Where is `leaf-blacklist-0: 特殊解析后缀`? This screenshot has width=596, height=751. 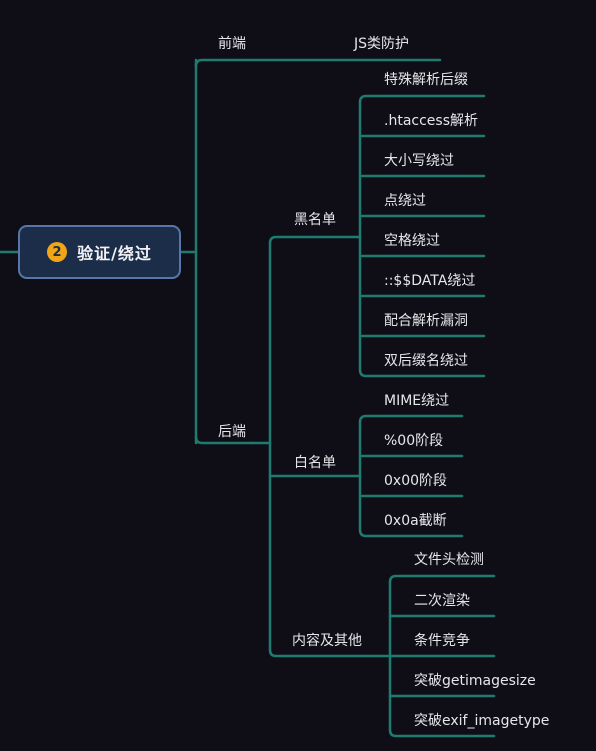 leaf-blacklist-0: 特殊解析后缀 is located at coordinates (426, 80).